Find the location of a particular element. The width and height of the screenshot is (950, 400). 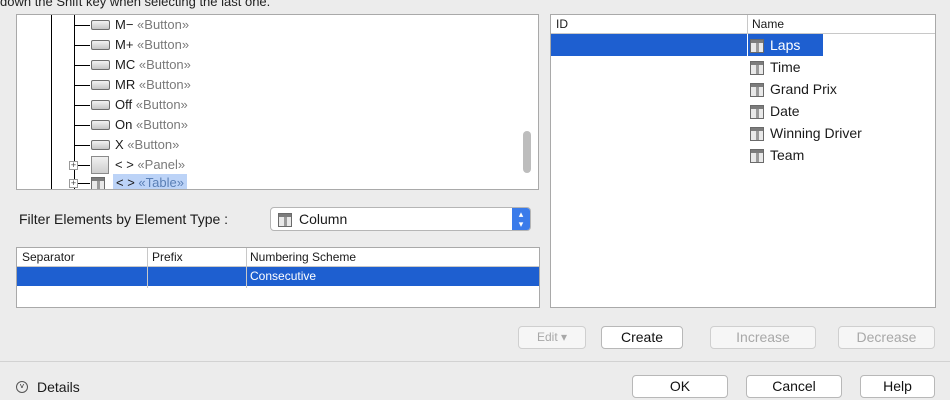

tree-item-stereotype: «Table» is located at coordinates (161, 182).